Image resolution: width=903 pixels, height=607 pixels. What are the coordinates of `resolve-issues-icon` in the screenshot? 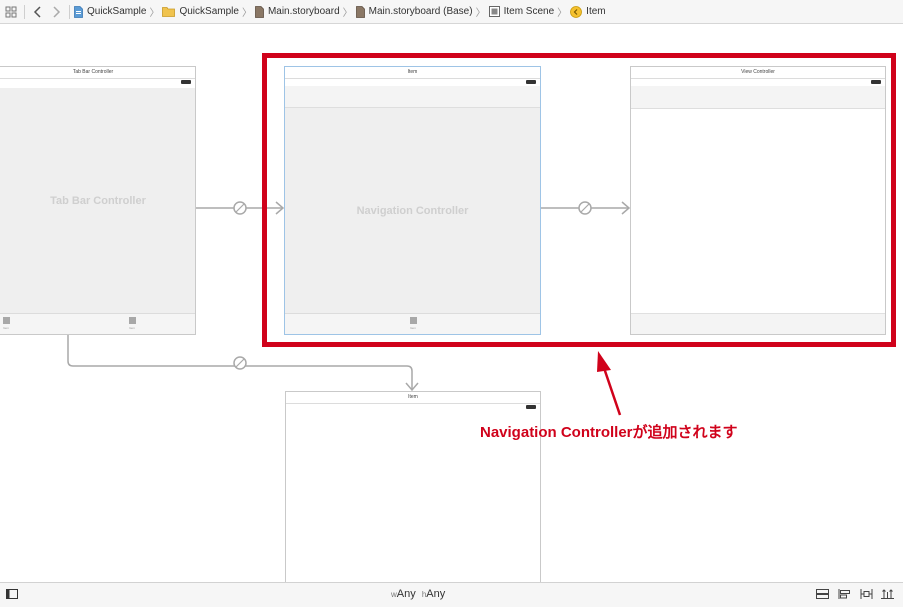 It's located at (887, 594).